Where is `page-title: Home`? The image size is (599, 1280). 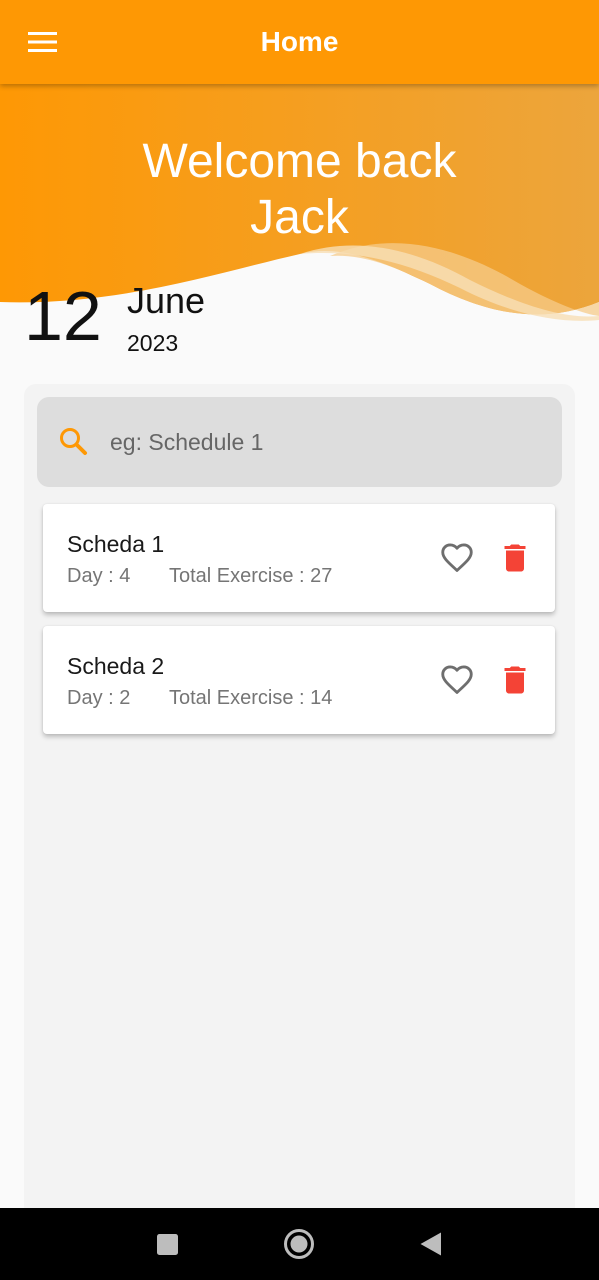 page-title: Home is located at coordinates (299, 41).